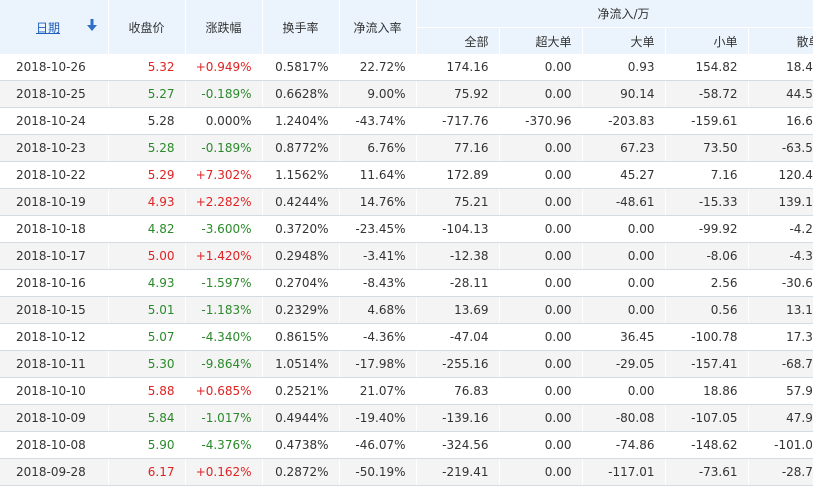 This screenshot has width=813, height=486. What do you see at coordinates (378, 67) in the screenshot?
I see `net-inflow-rate-cell: 22.72%` at bounding box center [378, 67].